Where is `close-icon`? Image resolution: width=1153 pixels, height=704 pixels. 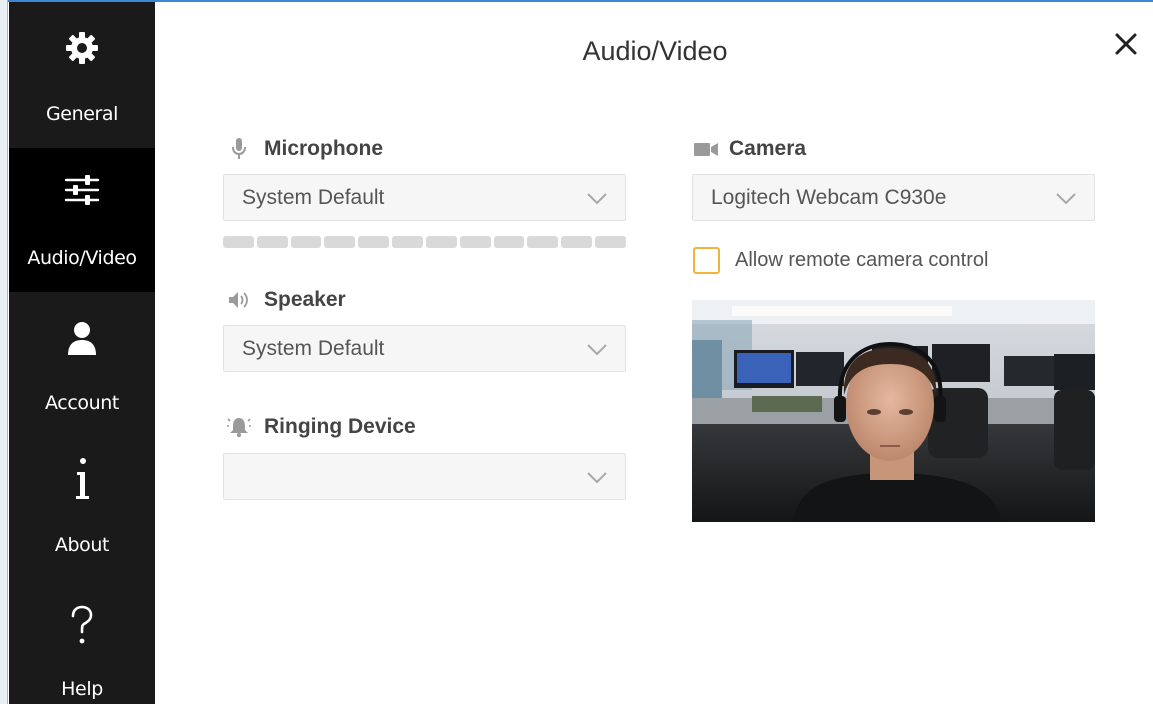 close-icon is located at coordinates (1126, 44).